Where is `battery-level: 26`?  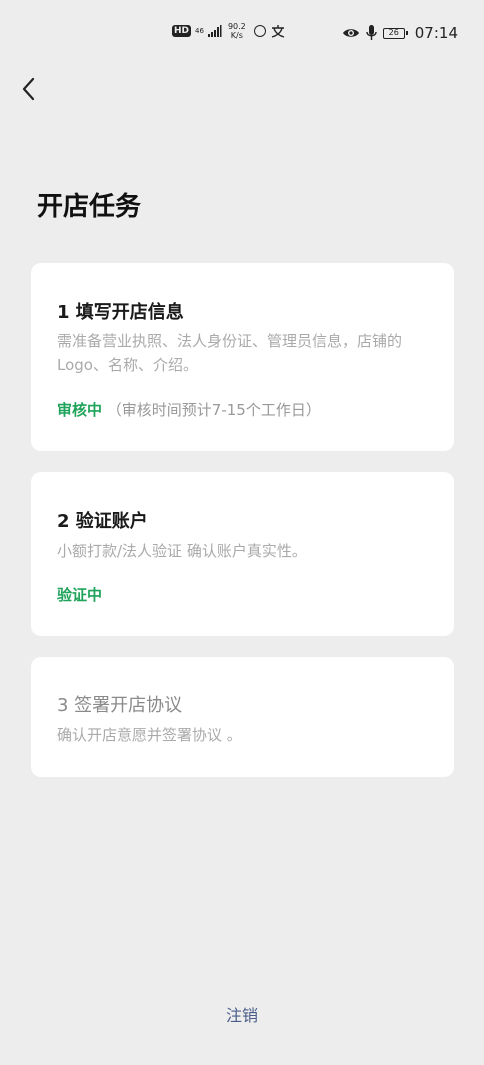
battery-level: 26 is located at coordinates (393, 32).